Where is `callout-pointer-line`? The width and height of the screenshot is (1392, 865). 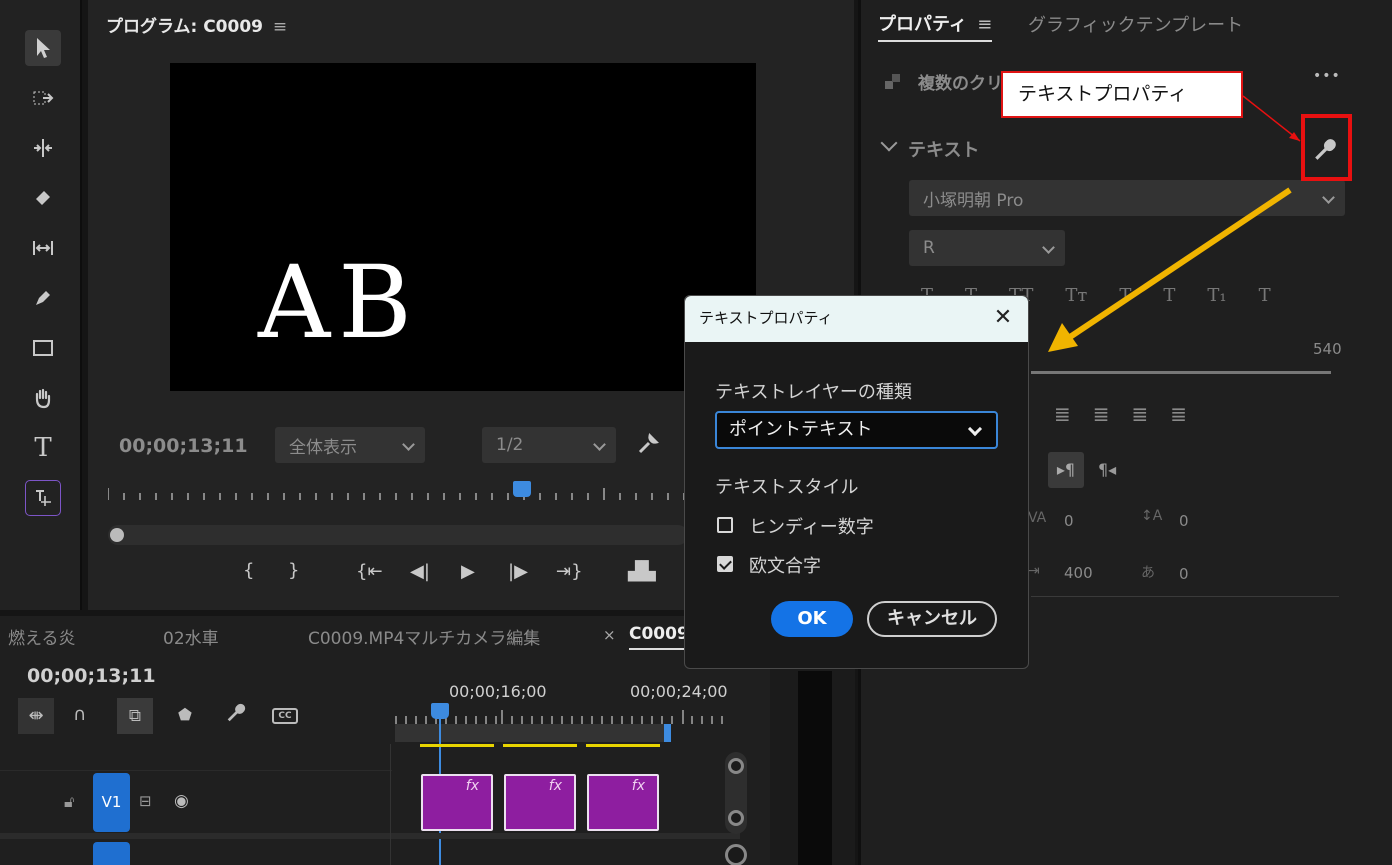 callout-pointer-line is located at coordinates (1271, 118).